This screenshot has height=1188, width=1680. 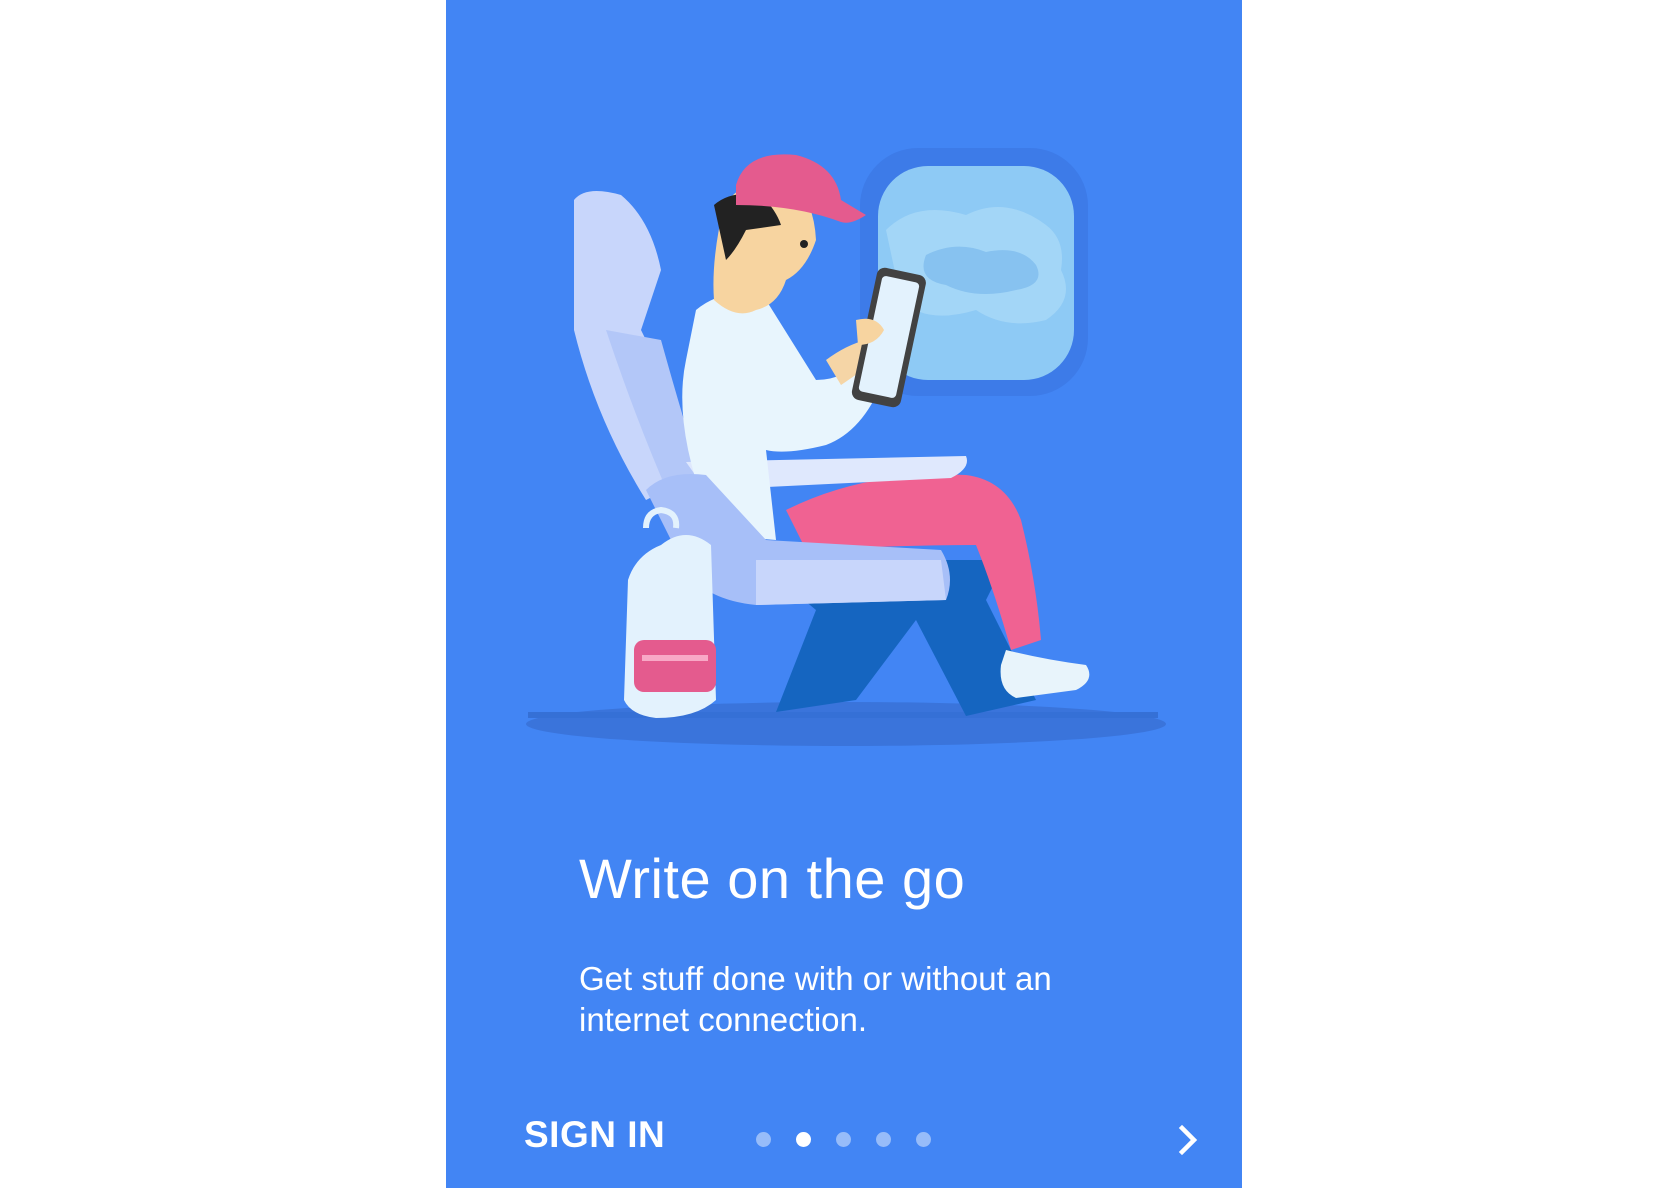 I want to click on floor-shadow, so click(x=846, y=724).